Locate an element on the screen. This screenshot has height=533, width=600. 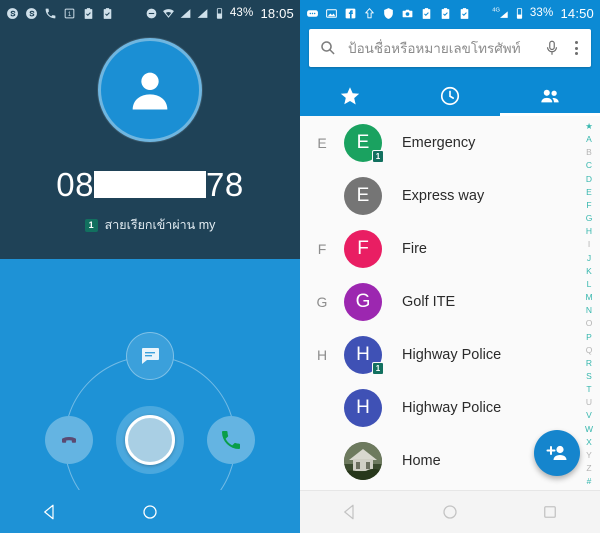
avatar: F is located at coordinates (363, 248).